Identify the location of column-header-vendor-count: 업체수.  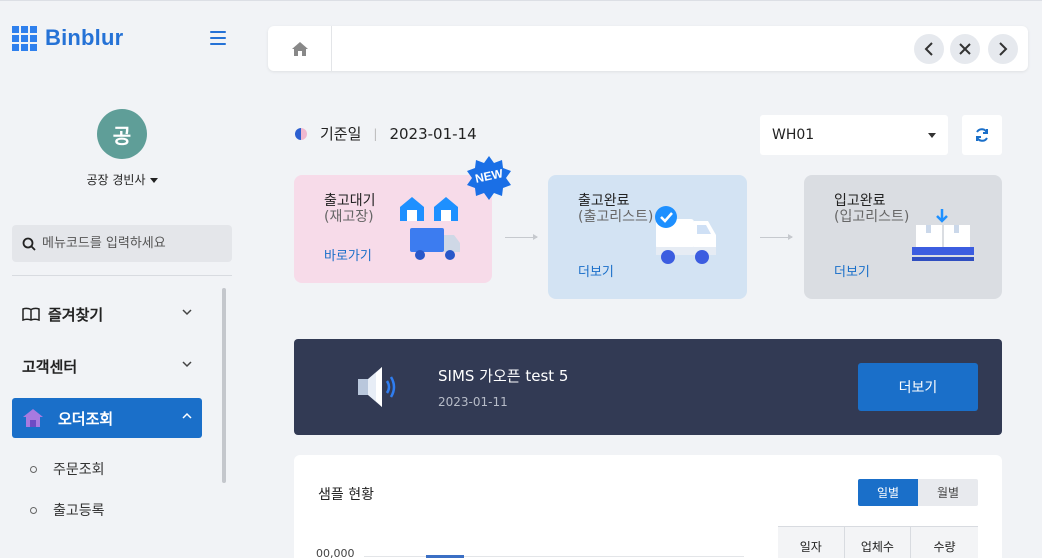
(878, 542).